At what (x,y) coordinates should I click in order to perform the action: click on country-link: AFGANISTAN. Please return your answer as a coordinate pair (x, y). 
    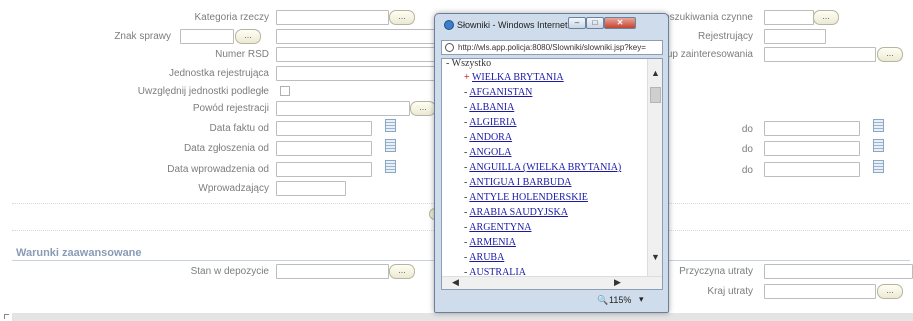
    Looking at the image, I should click on (500, 92).